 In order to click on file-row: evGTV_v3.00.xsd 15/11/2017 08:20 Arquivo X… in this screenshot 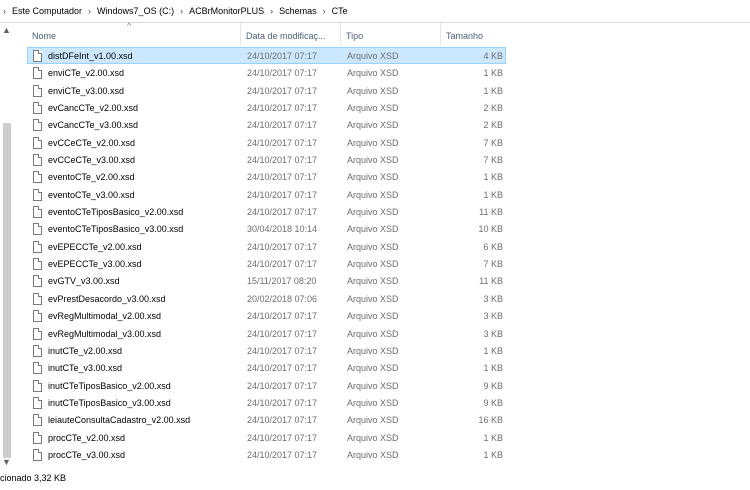, I will do `click(266, 280)`.